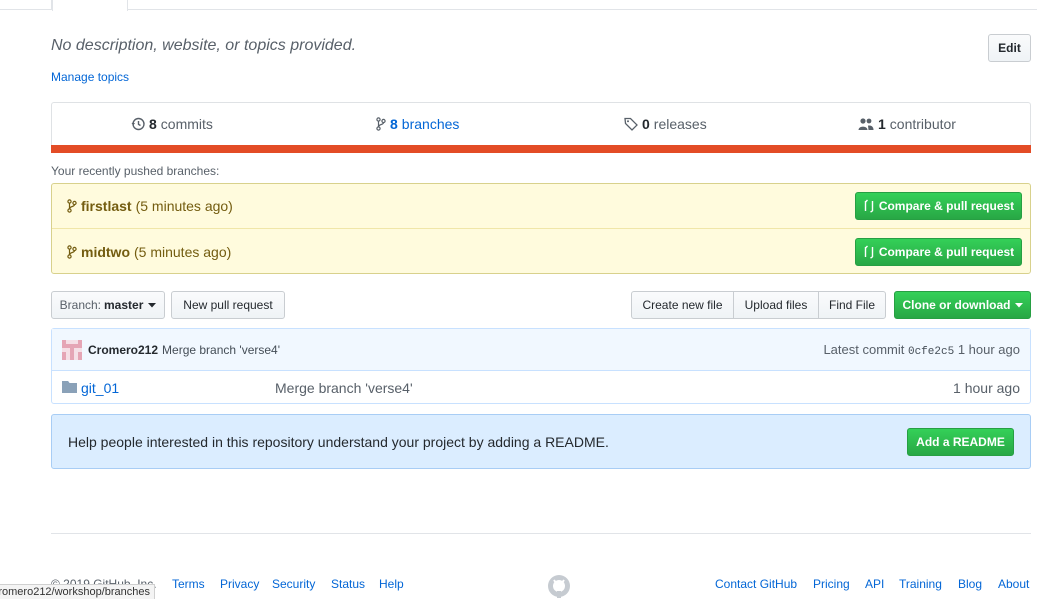 The image size is (1037, 599). Describe the element at coordinates (1013, 584) in the screenshot. I see `footer-link-about: About` at that location.